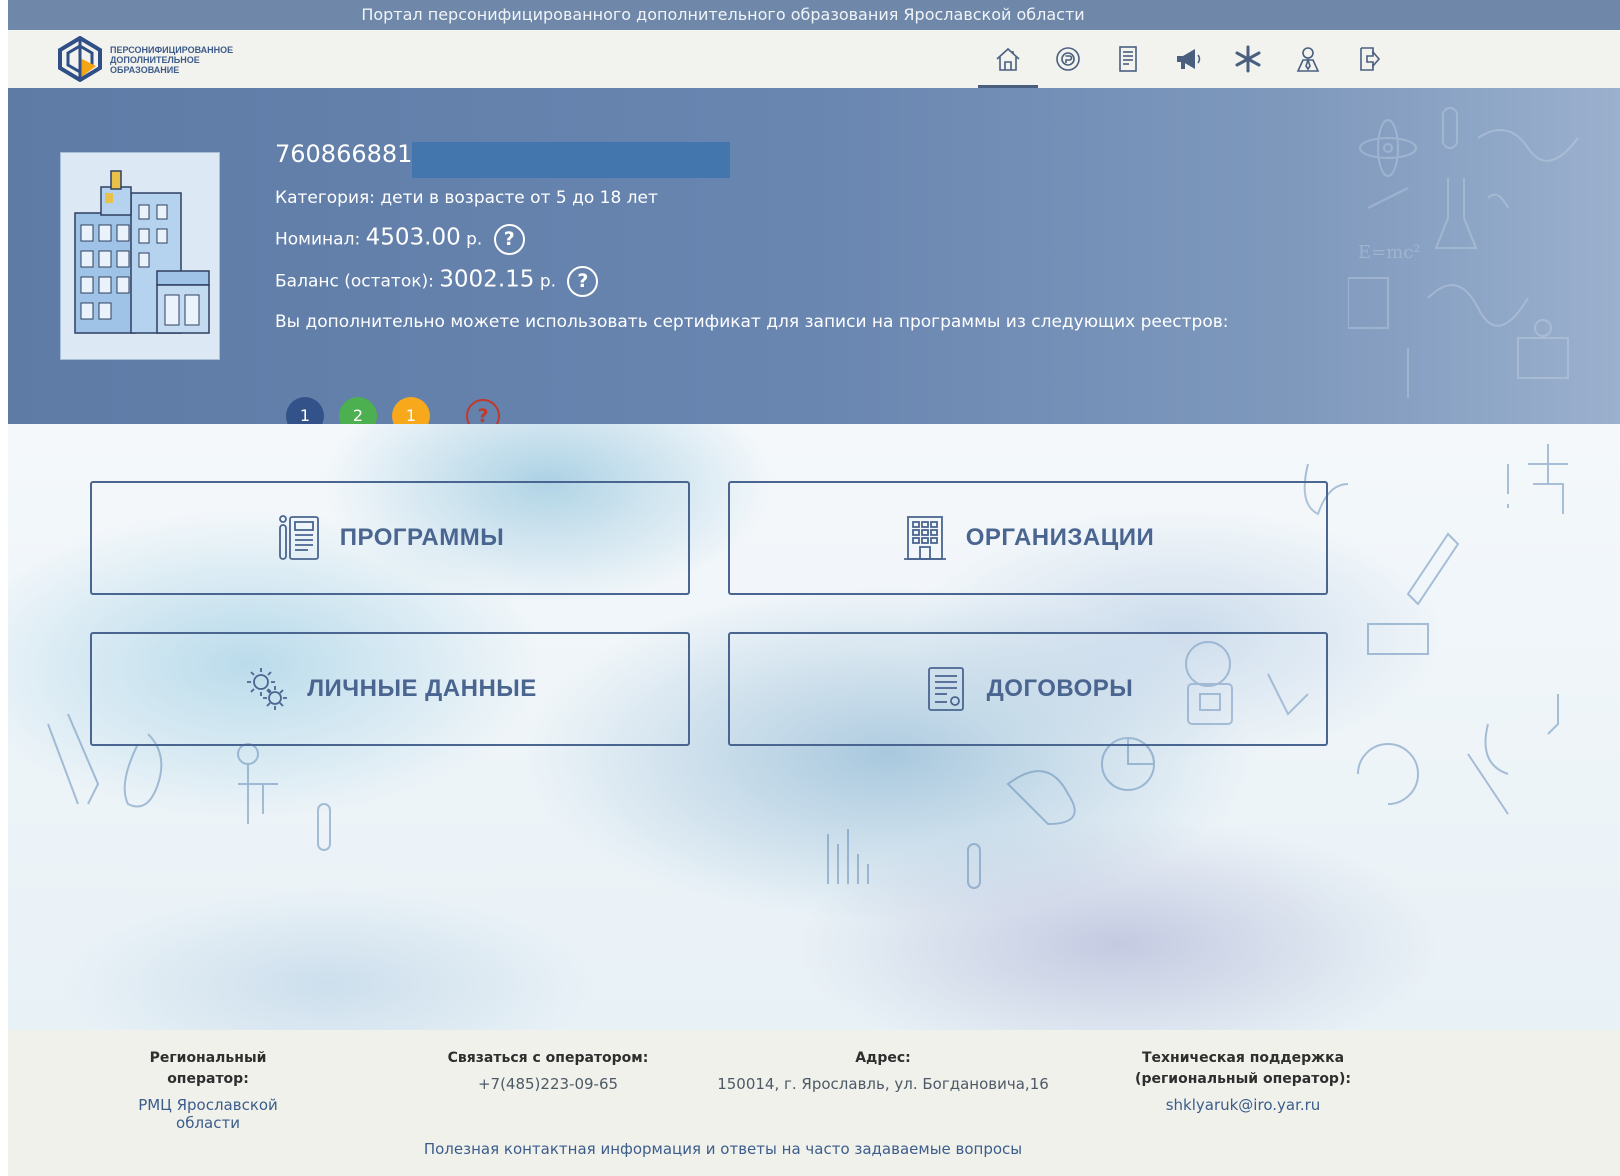 Image resolution: width=1620 pixels, height=1176 pixels. Describe the element at coordinates (80, 59) in the screenshot. I see `logo-mark-icon` at that location.